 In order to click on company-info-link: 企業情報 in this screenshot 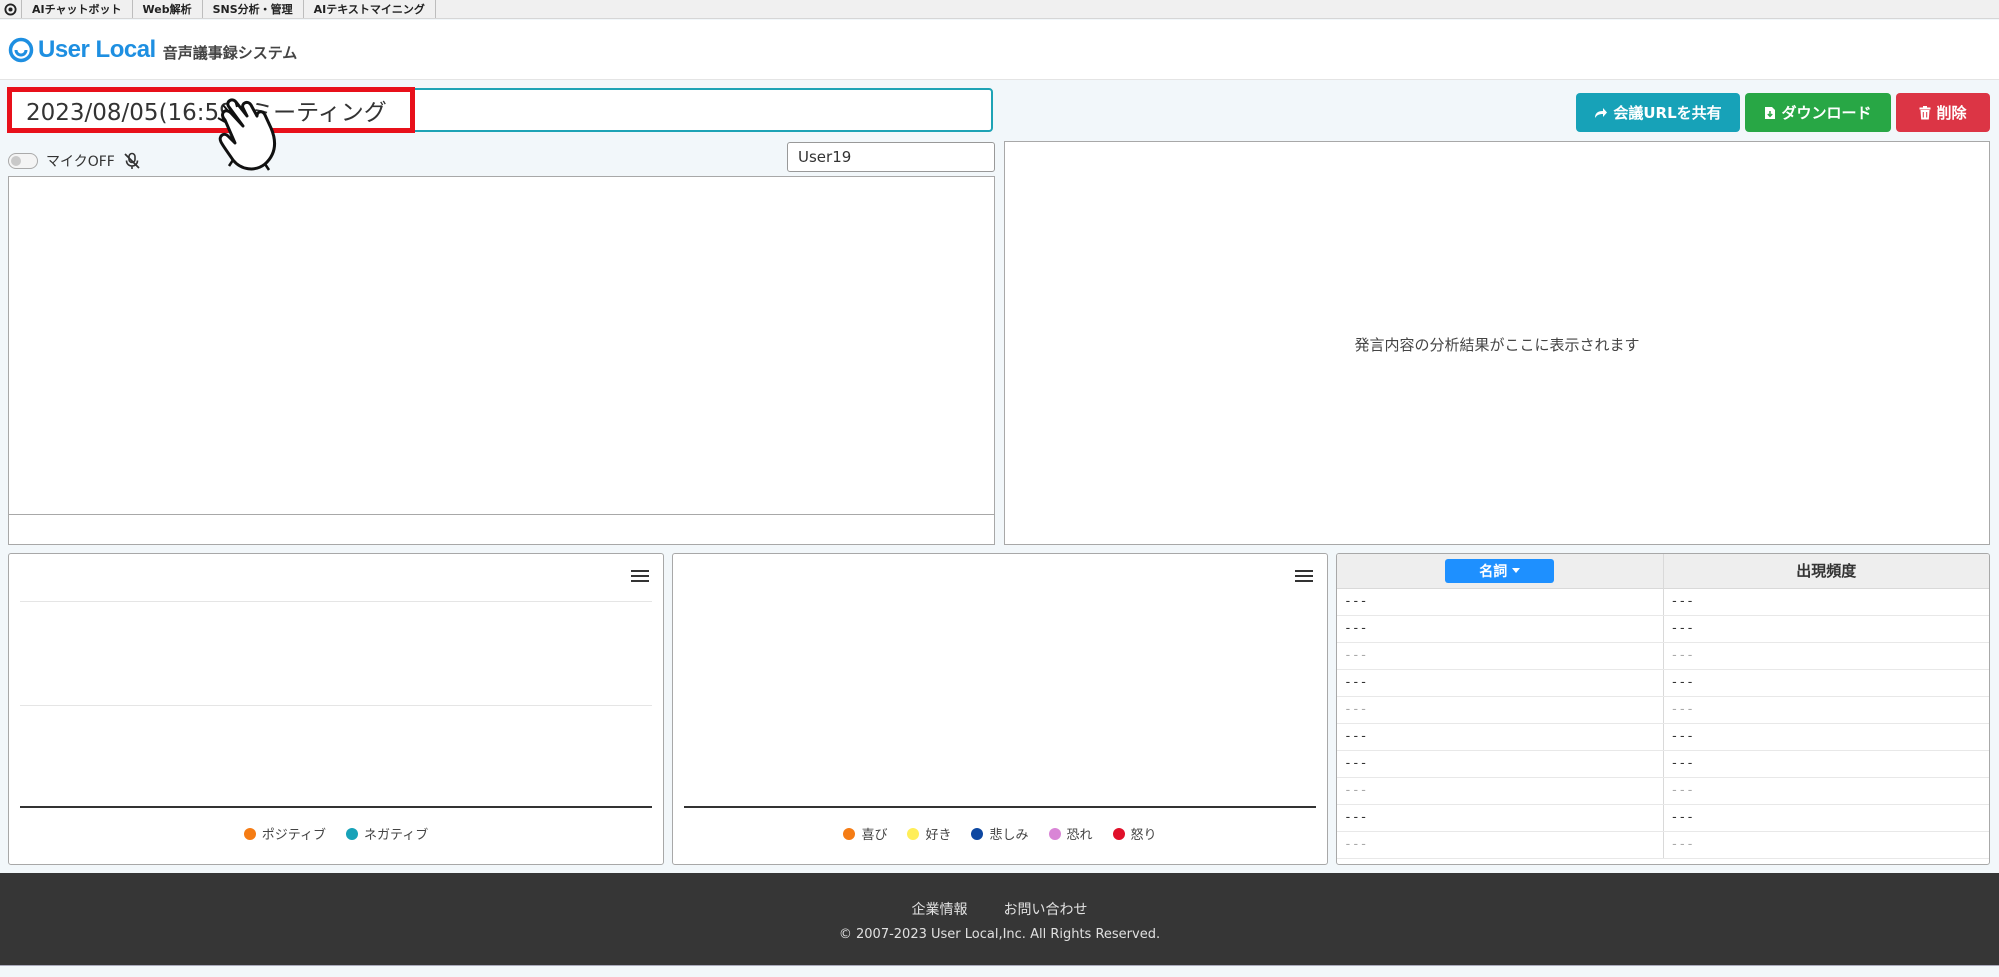, I will do `click(940, 909)`.